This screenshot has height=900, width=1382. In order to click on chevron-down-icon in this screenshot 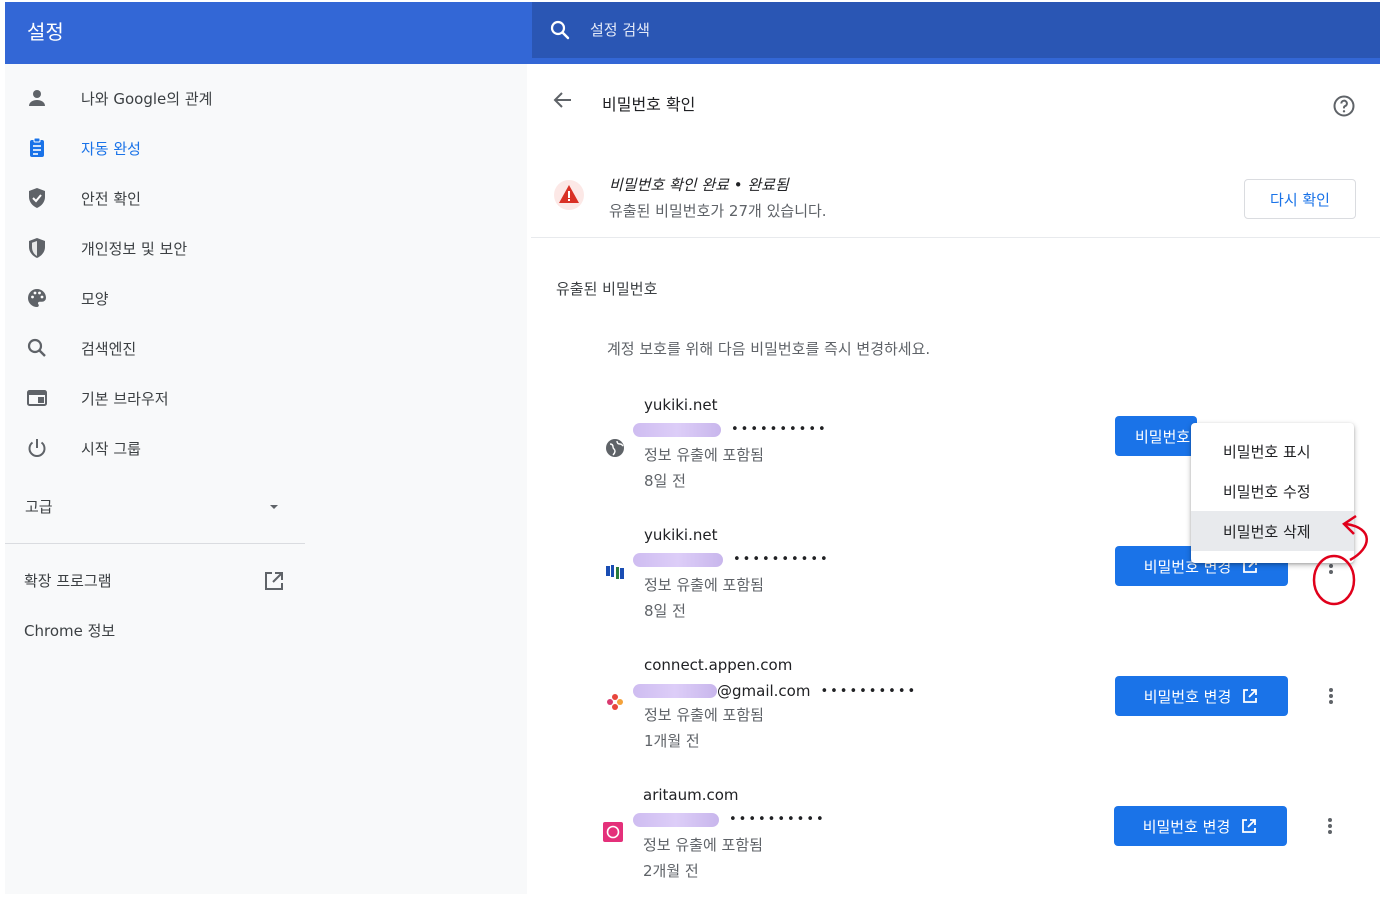, I will do `click(274, 507)`.